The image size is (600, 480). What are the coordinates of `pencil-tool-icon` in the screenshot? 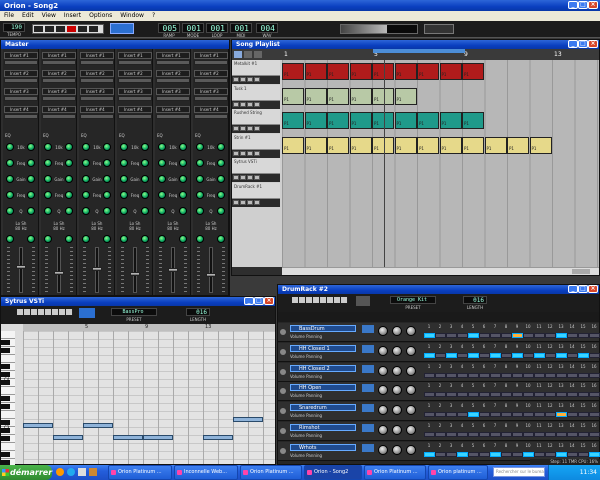 It's located at (248, 54).